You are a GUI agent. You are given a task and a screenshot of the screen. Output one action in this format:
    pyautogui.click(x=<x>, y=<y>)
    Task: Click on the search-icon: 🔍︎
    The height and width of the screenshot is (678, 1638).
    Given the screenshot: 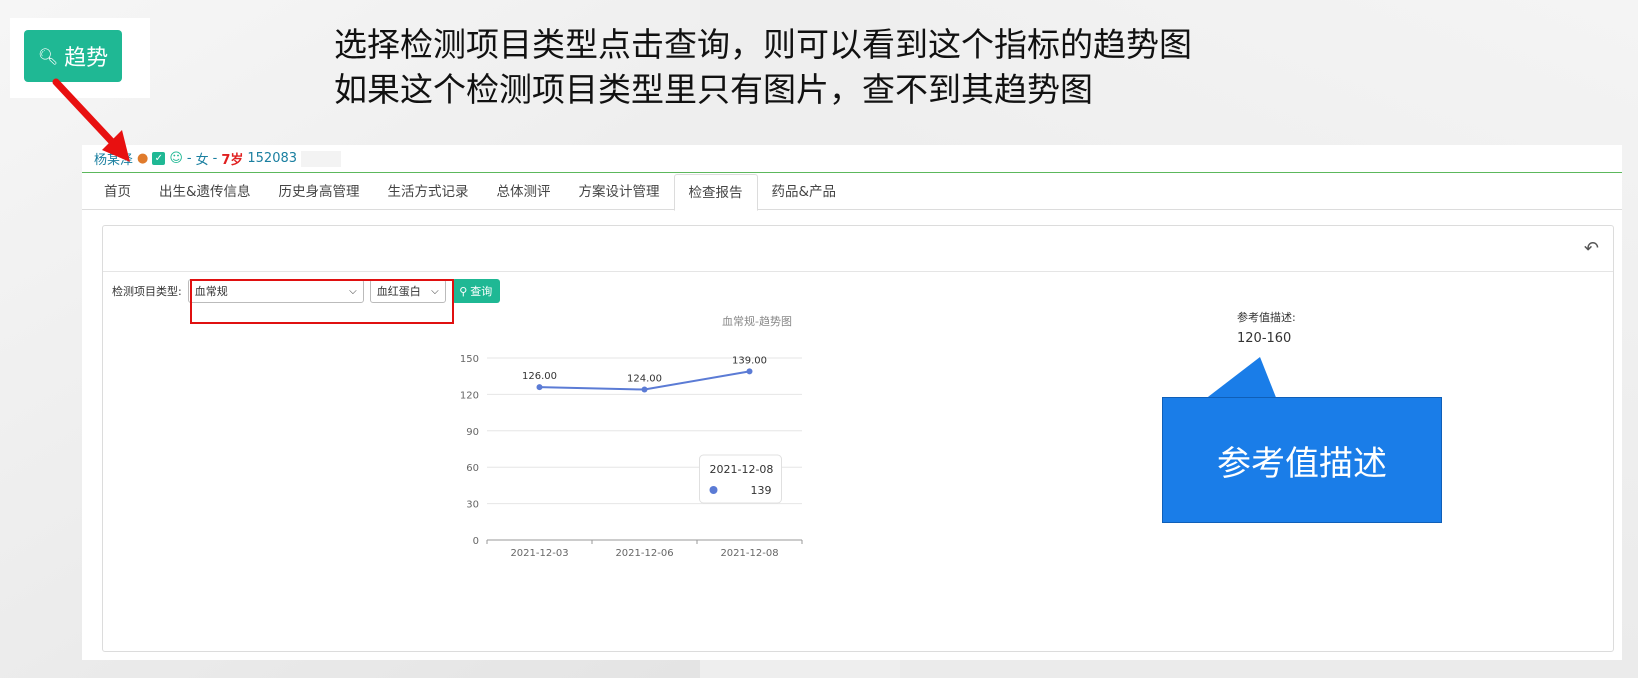 What is the action you would take?
    pyautogui.click(x=48, y=56)
    